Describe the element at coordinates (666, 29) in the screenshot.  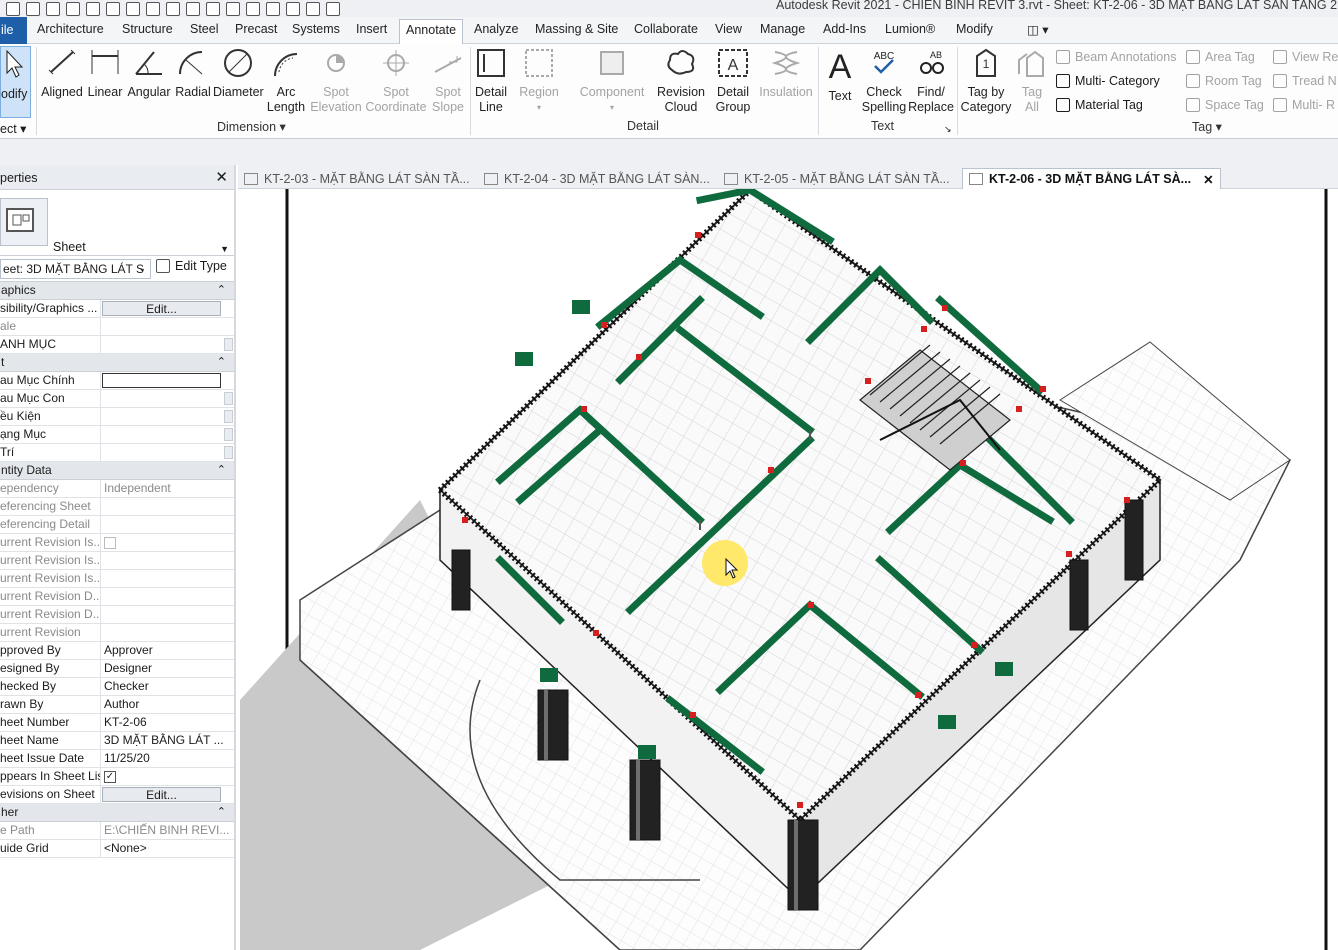
I see `ribbon-tab-collaborate: Collaborate` at that location.